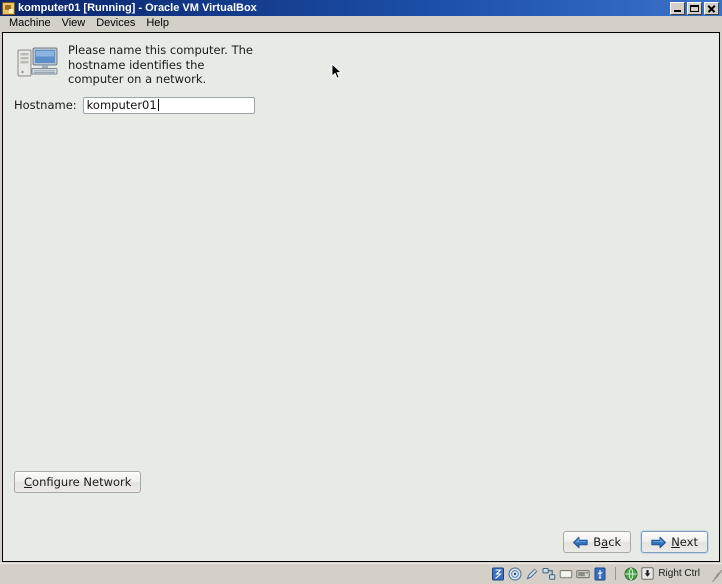 The image size is (722, 584). Describe the element at coordinates (659, 542) in the screenshot. I see `arrow-right-icon` at that location.